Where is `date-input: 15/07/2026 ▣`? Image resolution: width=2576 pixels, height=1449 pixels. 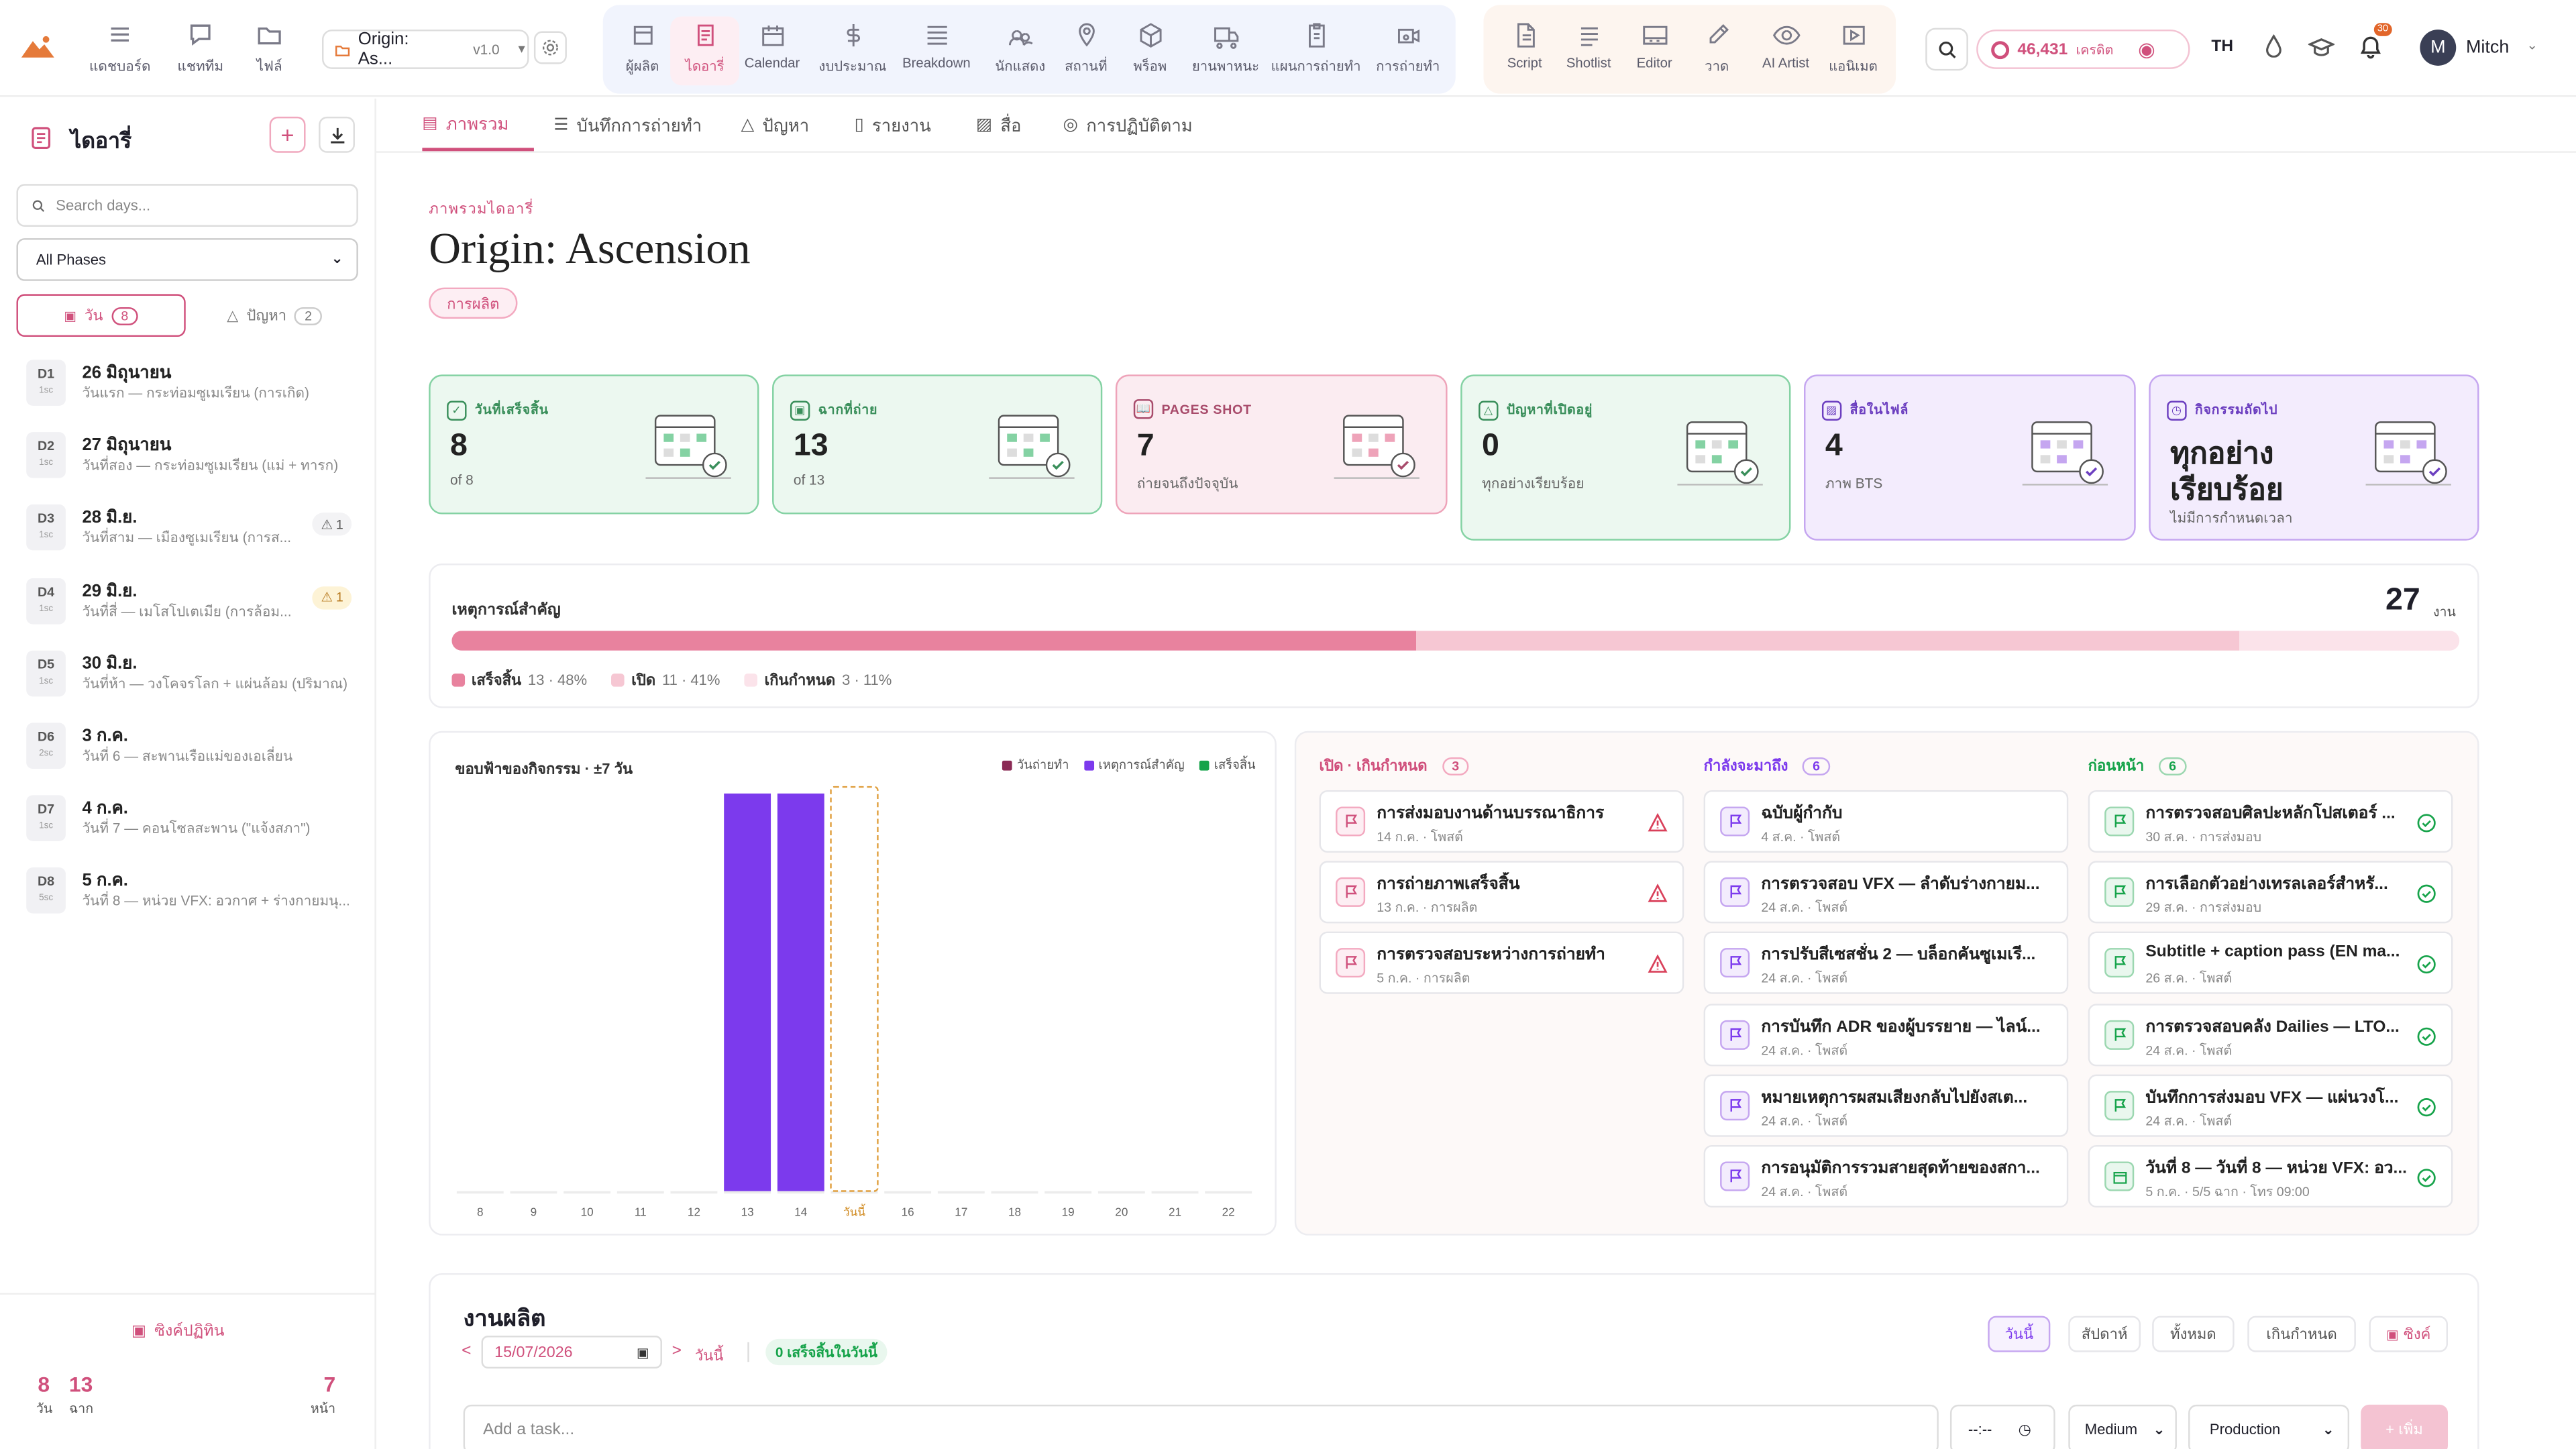 date-input: 15/07/2026 ▣ is located at coordinates (571, 1352).